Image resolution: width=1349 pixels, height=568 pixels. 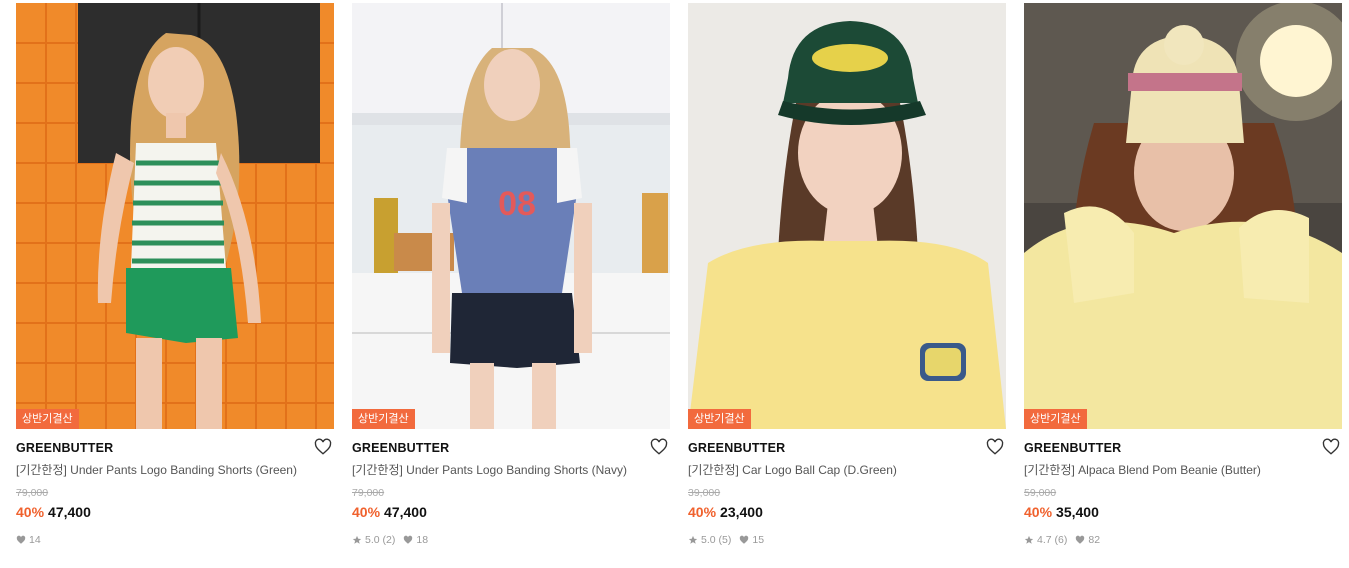 I want to click on rating-value: 4.7, so click(x=1044, y=540).